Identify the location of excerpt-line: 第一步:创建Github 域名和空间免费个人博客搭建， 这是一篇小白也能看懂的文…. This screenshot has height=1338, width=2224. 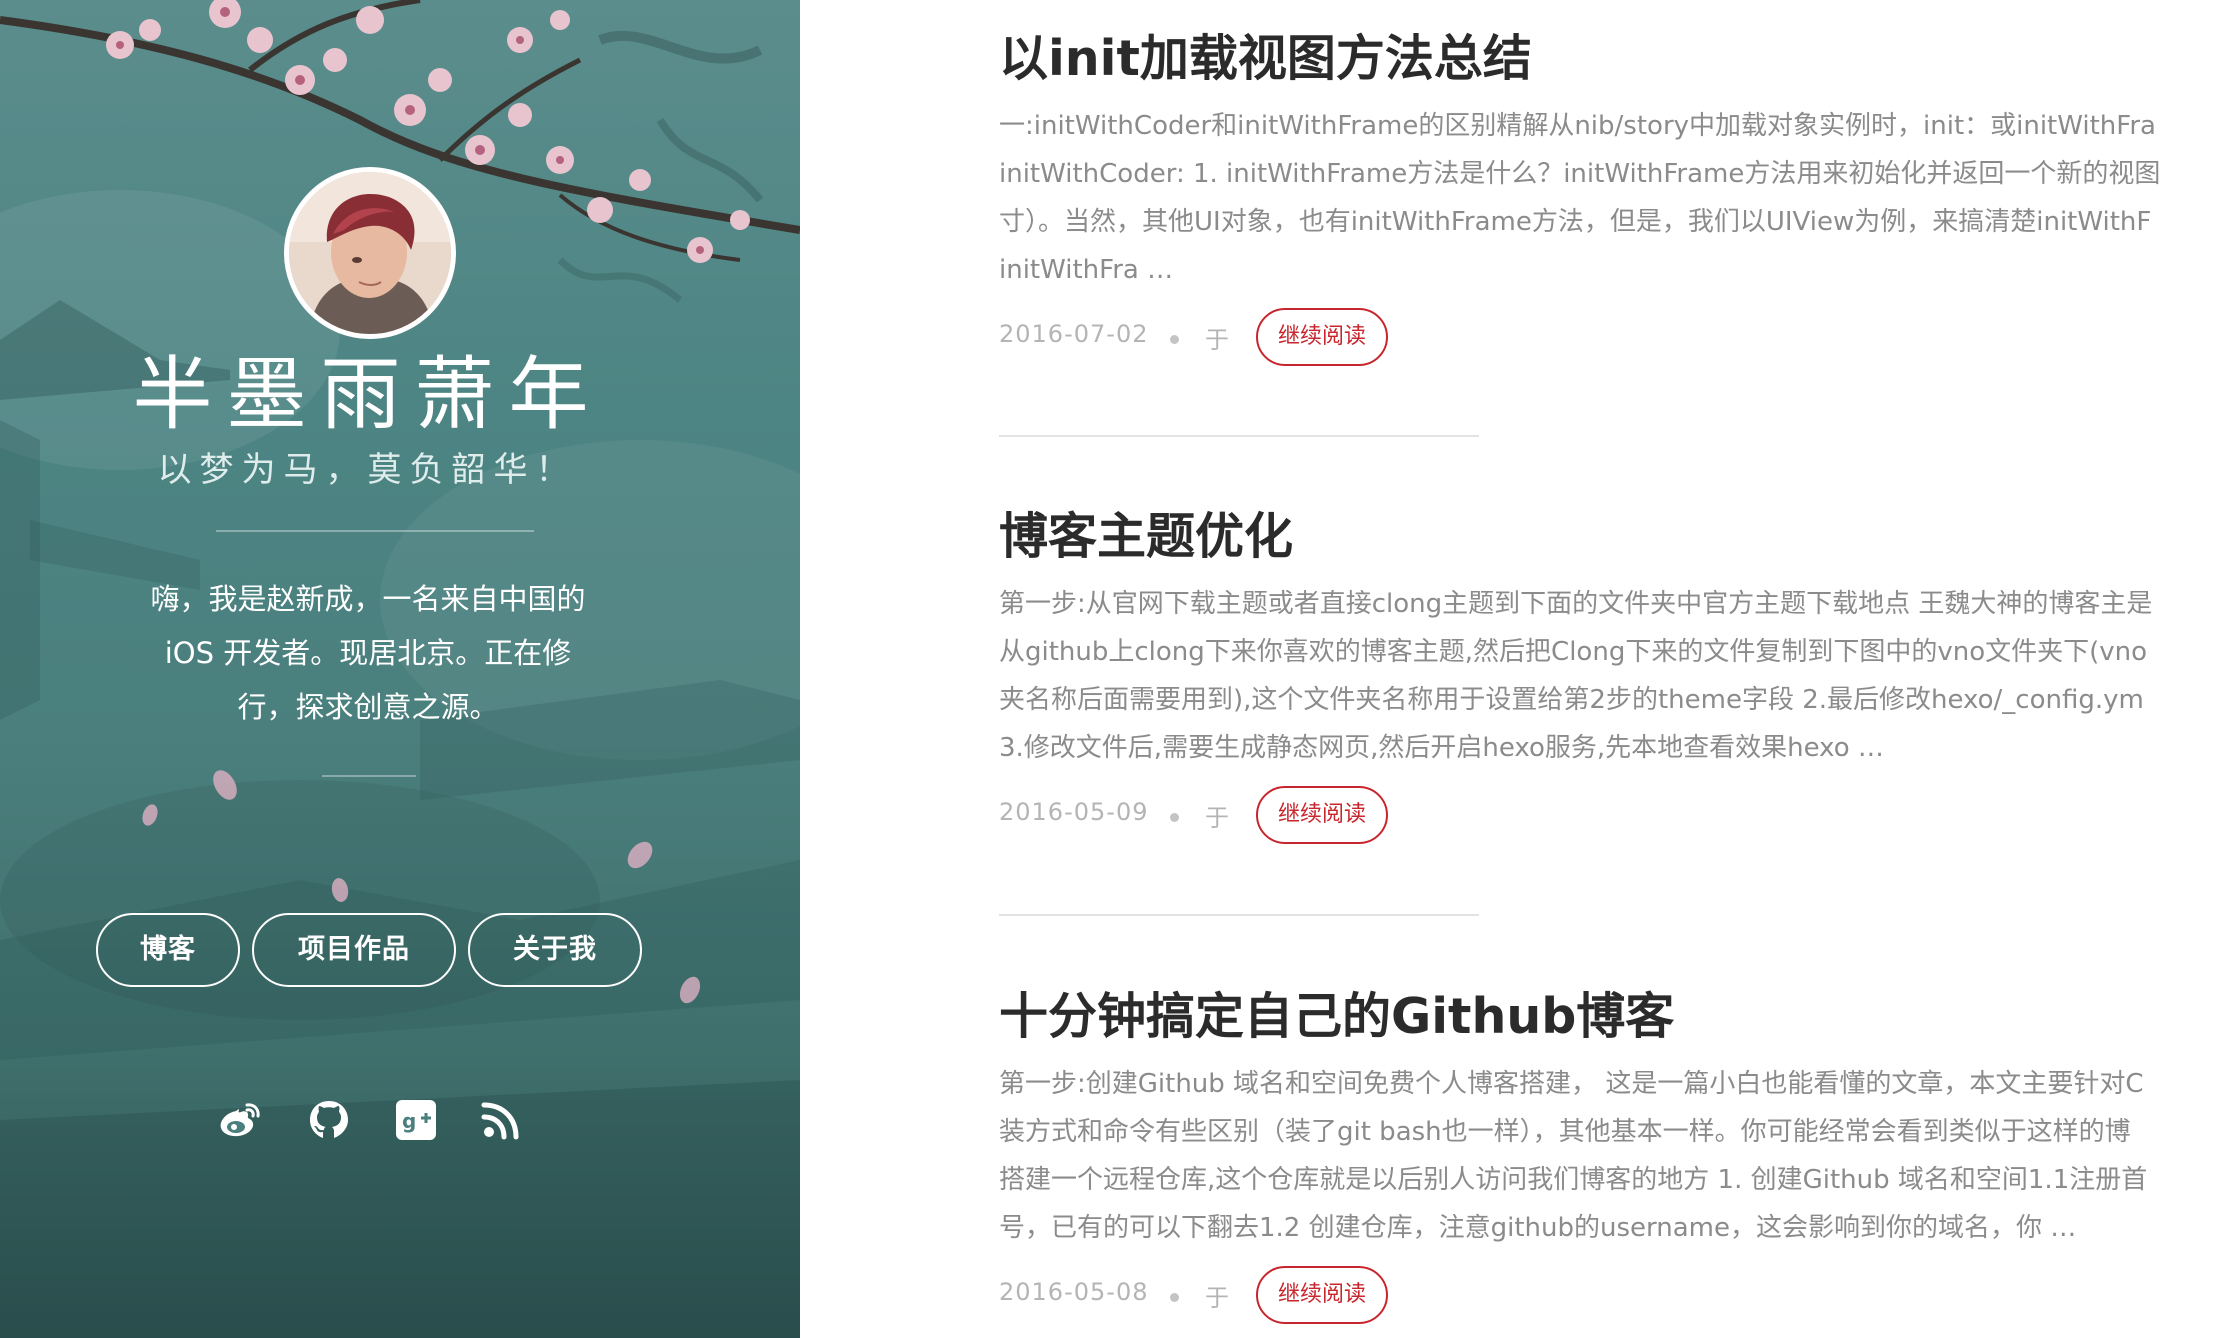
(1571, 1084).